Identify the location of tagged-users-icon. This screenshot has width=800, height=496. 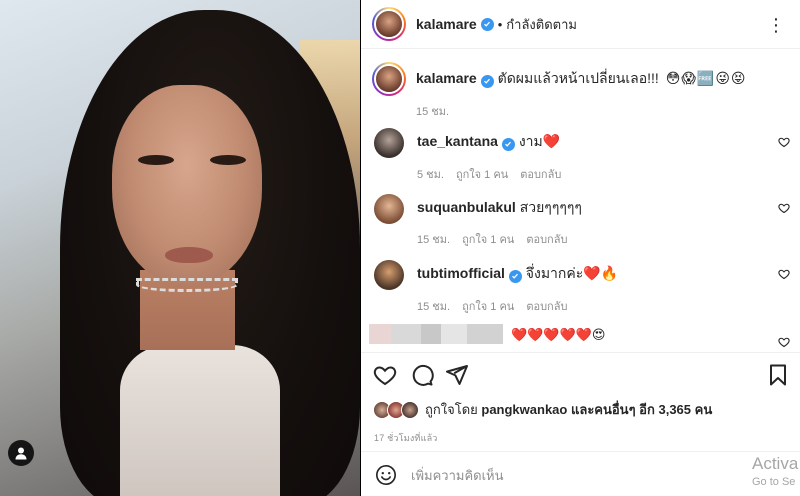
(21, 453).